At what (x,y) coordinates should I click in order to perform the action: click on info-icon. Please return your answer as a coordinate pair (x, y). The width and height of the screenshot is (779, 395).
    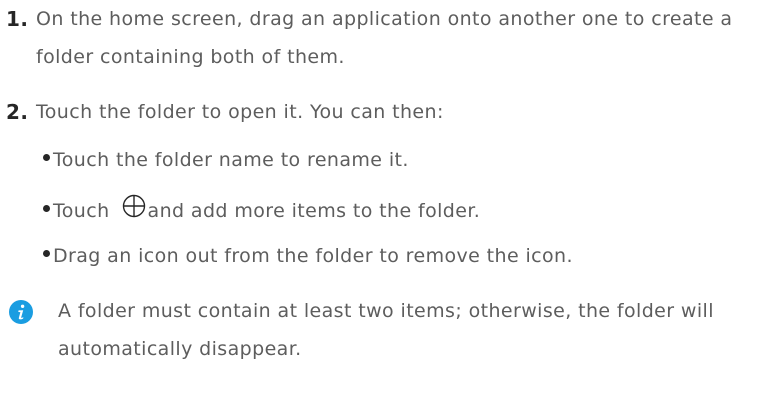
    Looking at the image, I should click on (21, 312).